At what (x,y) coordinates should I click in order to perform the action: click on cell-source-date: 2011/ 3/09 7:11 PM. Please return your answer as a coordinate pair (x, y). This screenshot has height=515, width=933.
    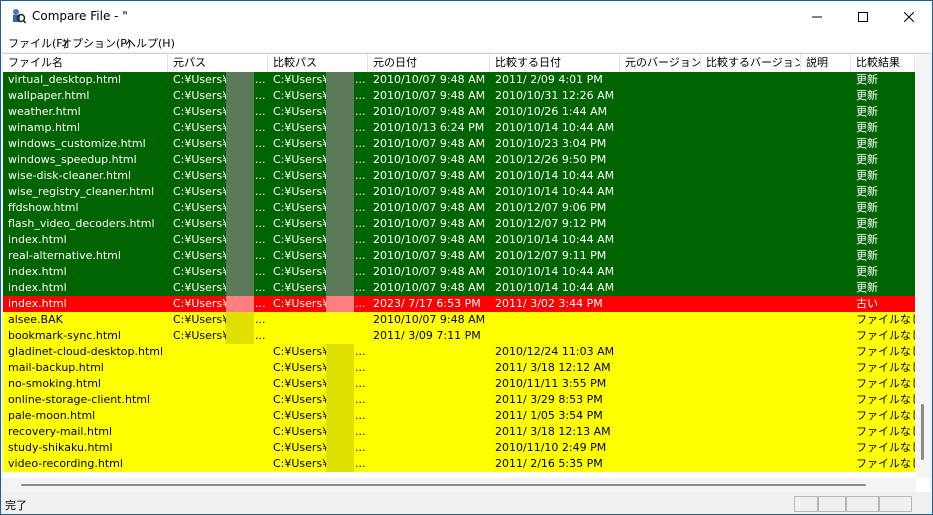
    Looking at the image, I should click on (427, 335).